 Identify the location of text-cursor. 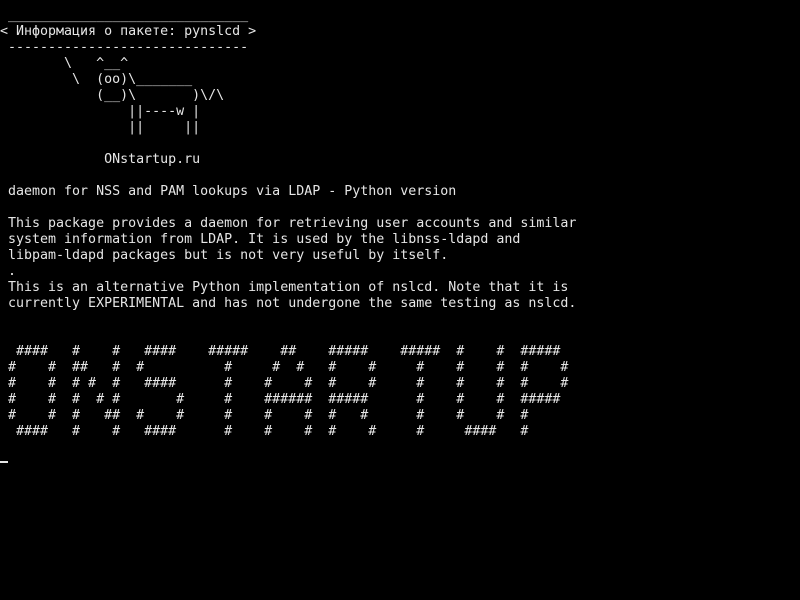
(4, 462).